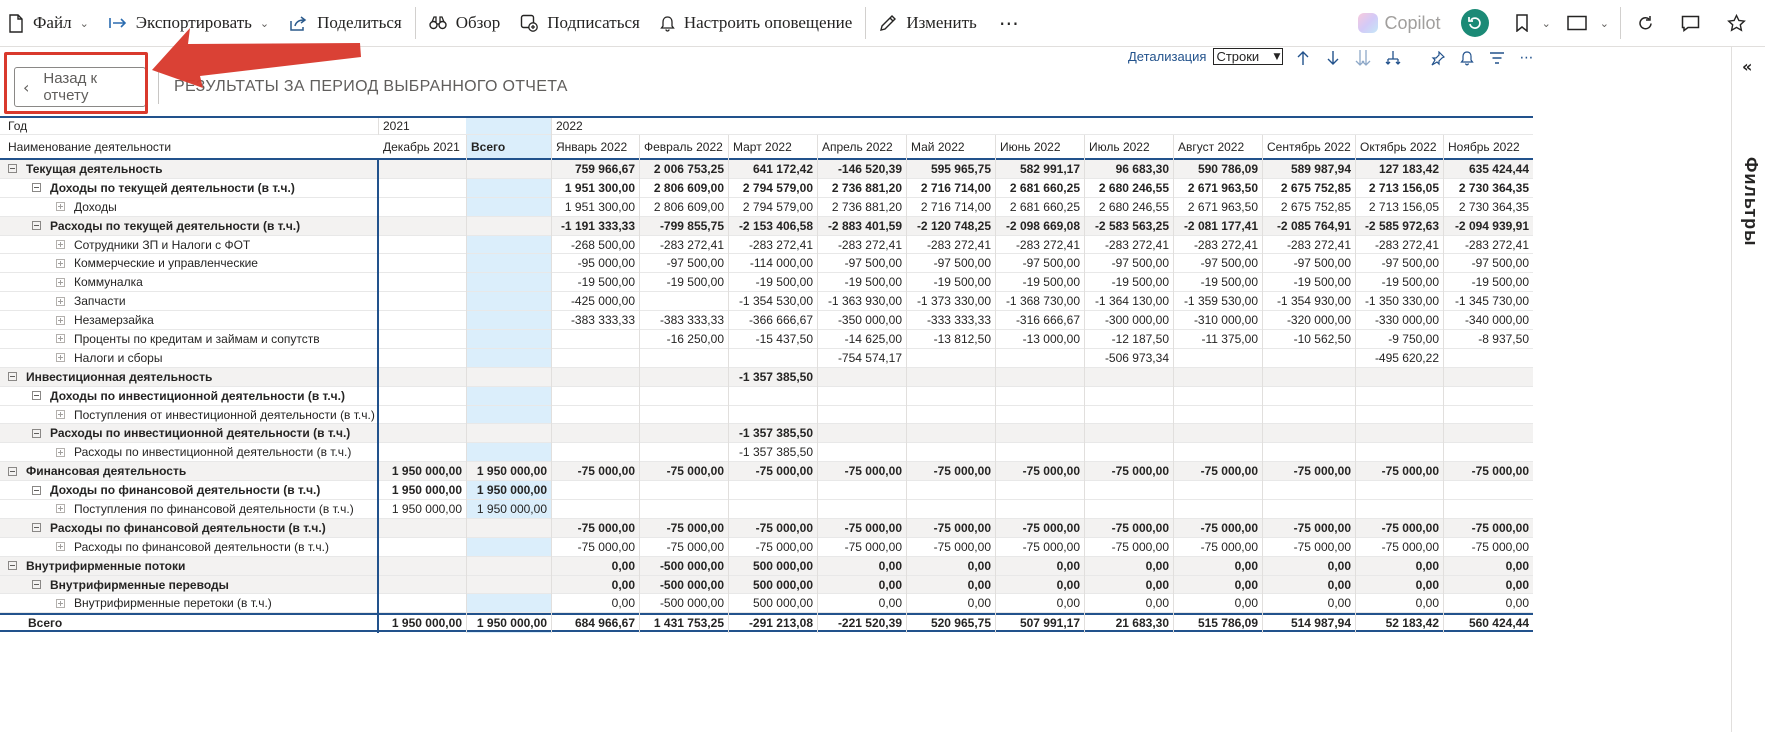  Describe the element at coordinates (950, 207) in the screenshot. I see `matrix-cell: 2 716 714,00` at that location.